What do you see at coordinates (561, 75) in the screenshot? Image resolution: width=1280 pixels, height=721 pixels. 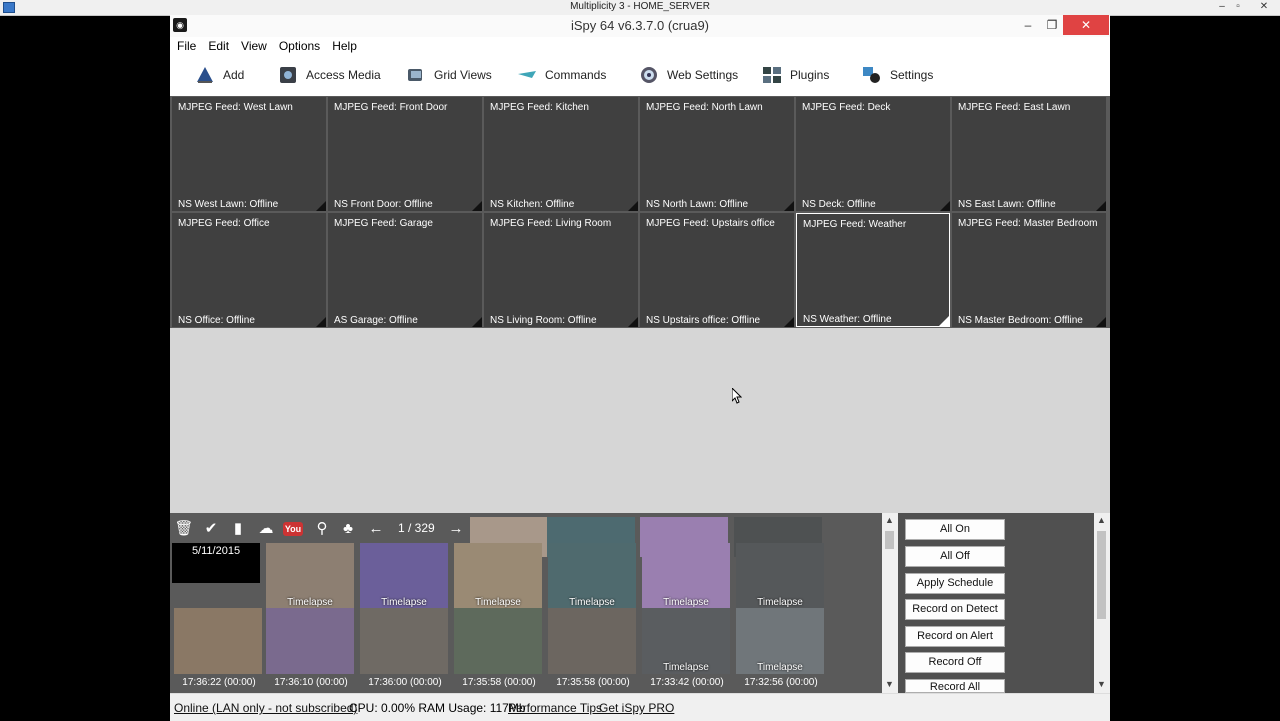 I see `commands-button: Commands` at bounding box center [561, 75].